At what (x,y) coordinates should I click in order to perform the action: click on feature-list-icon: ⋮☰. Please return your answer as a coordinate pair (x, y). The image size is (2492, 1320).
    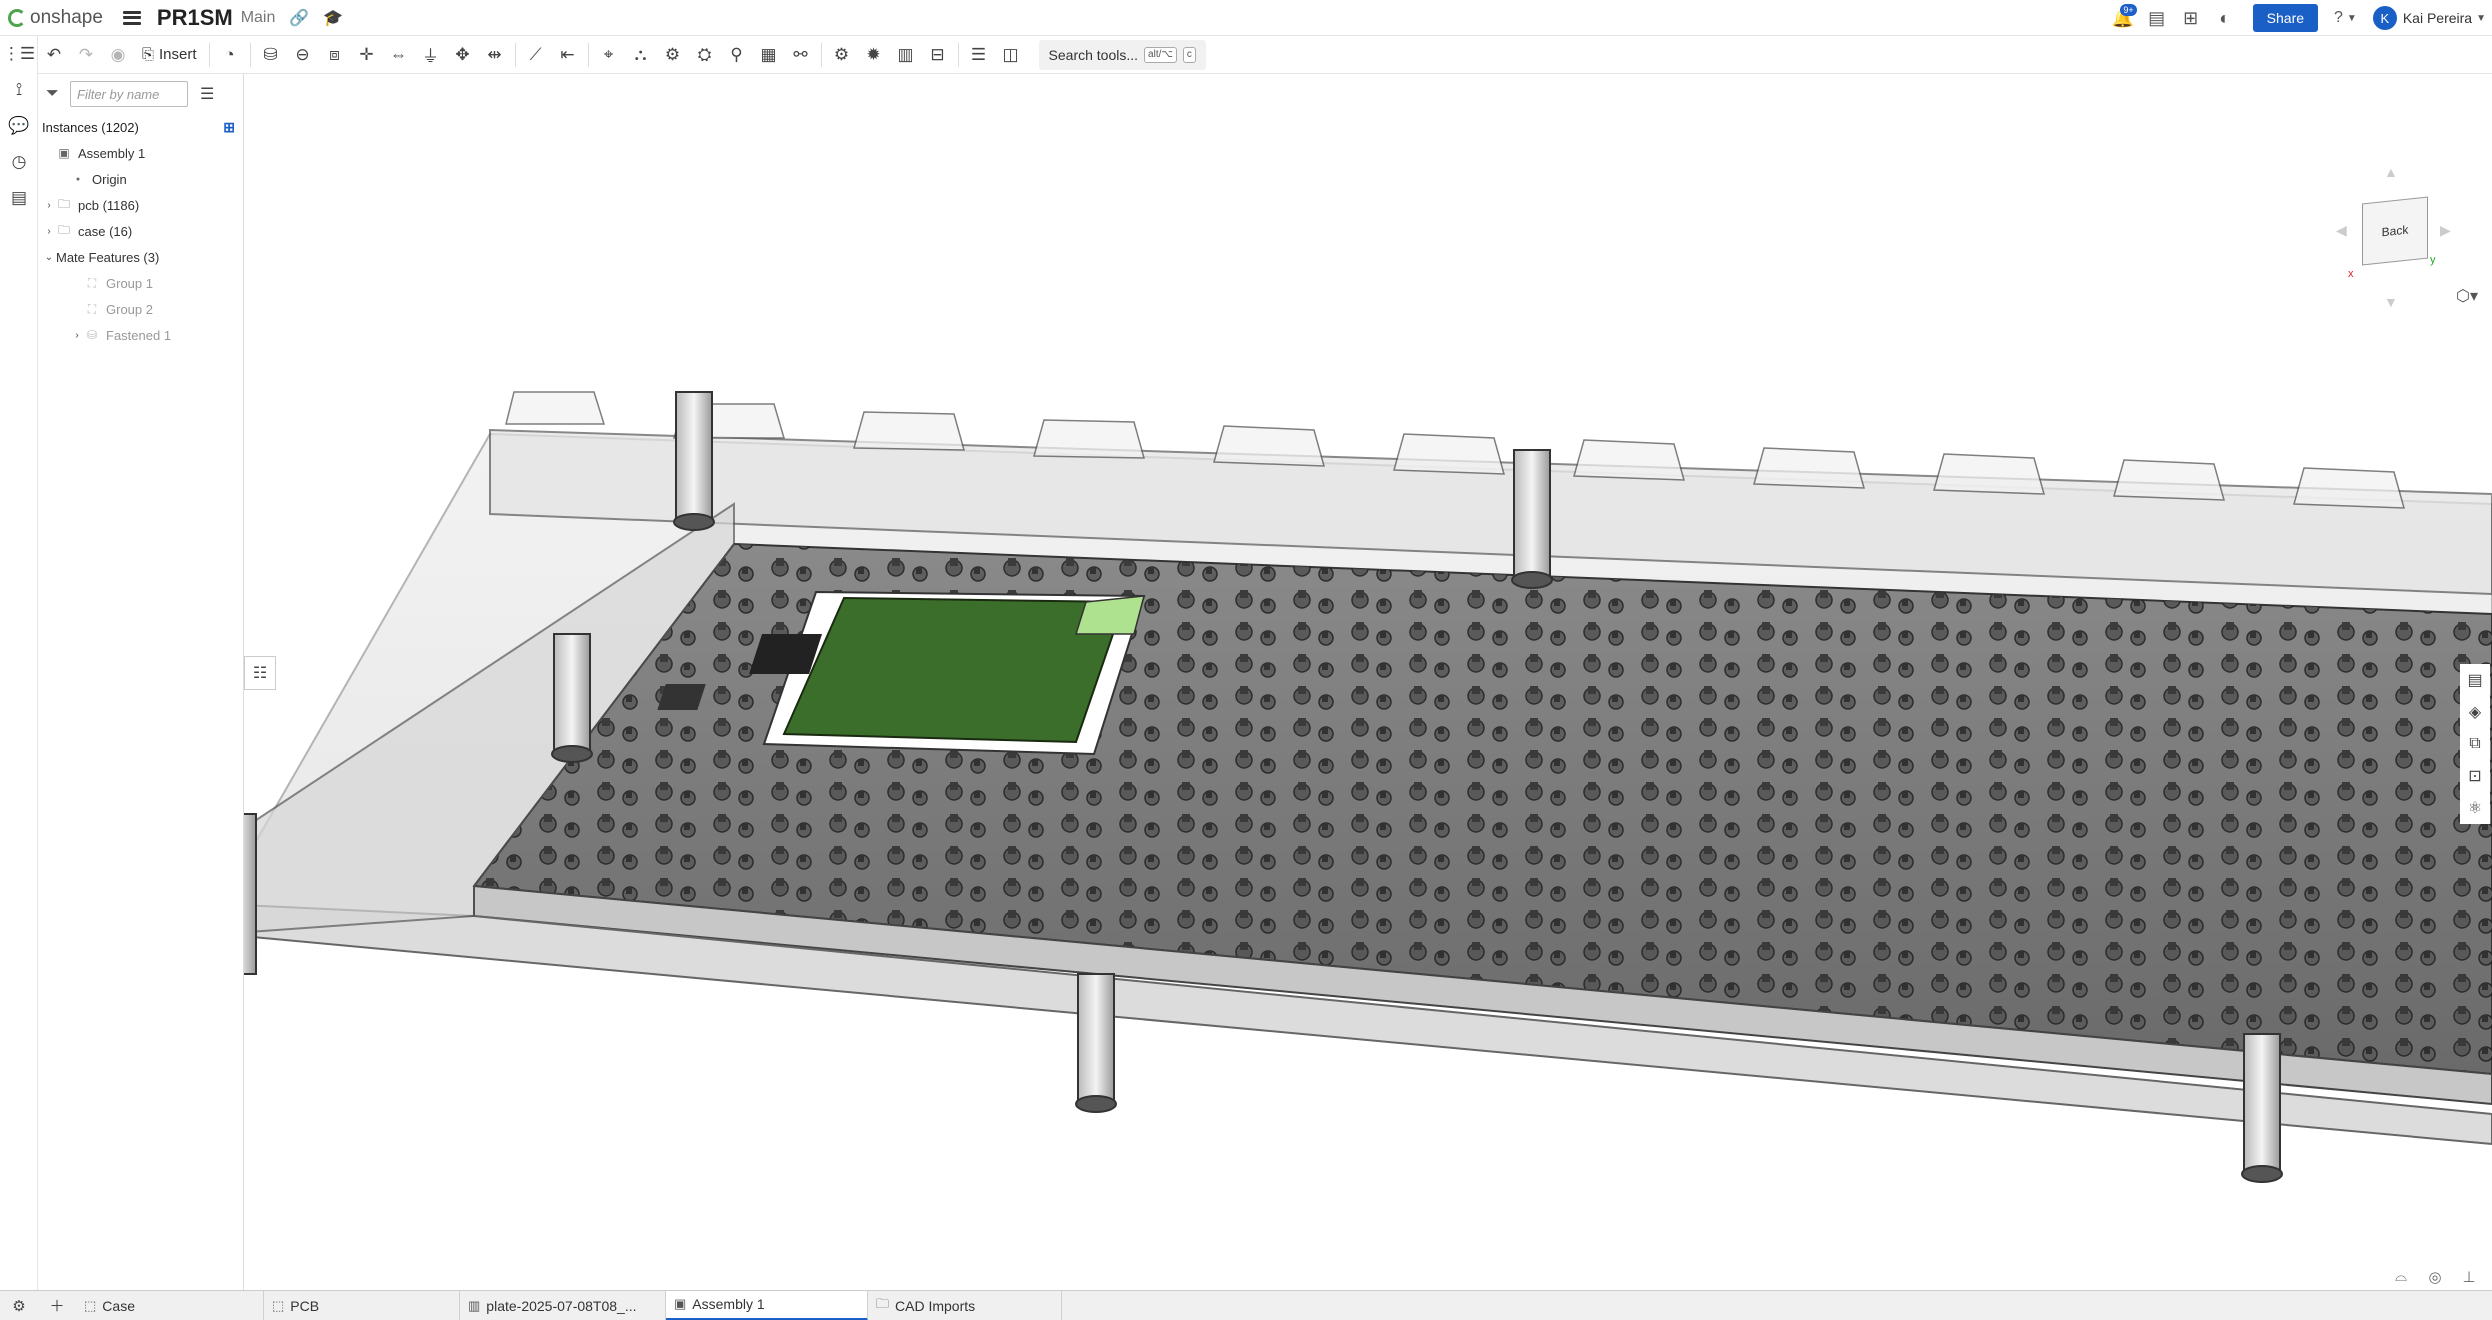
    Looking at the image, I should click on (19, 54).